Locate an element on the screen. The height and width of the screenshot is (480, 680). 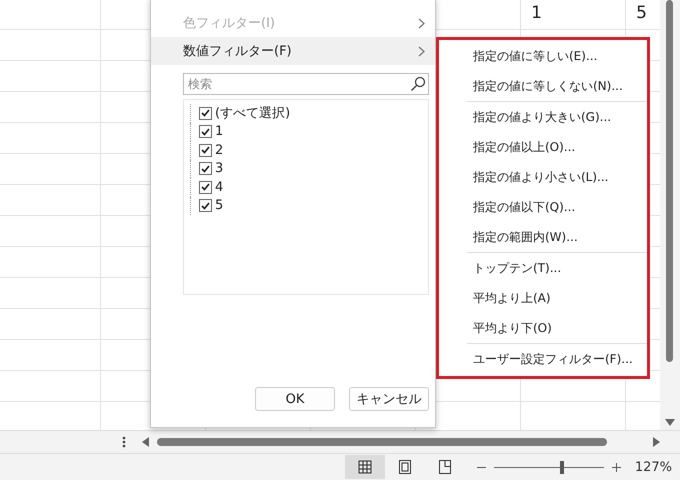
grid-icon is located at coordinates (364, 467).